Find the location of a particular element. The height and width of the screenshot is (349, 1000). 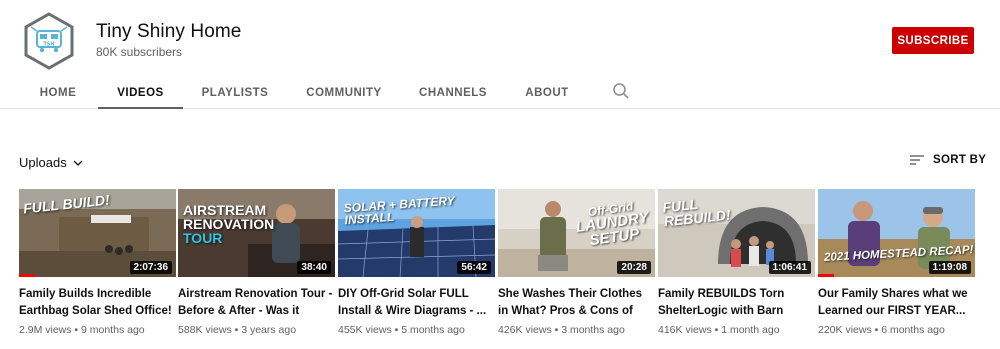

video-meta: 416K views • 1 month ago is located at coordinates (719, 330).